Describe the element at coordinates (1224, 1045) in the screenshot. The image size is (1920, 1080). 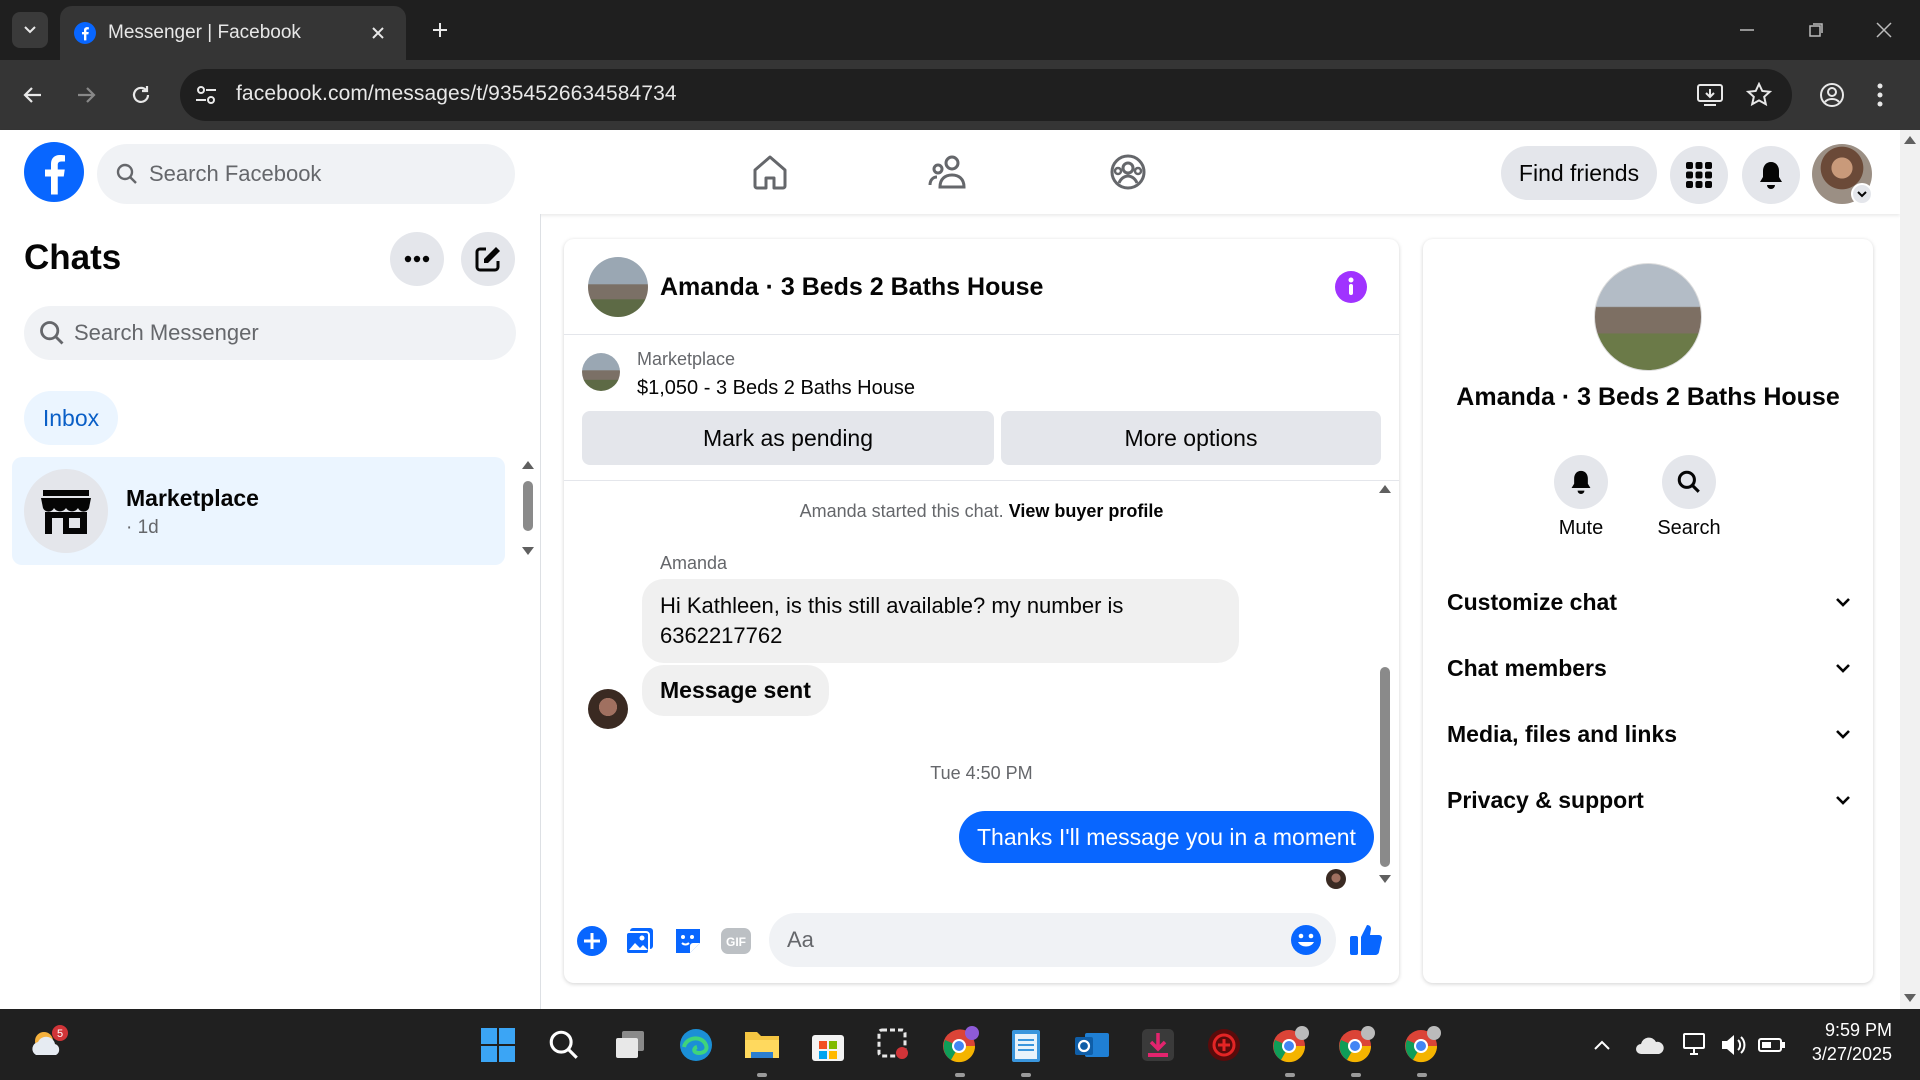
I see `antivirus-app-icon` at that location.